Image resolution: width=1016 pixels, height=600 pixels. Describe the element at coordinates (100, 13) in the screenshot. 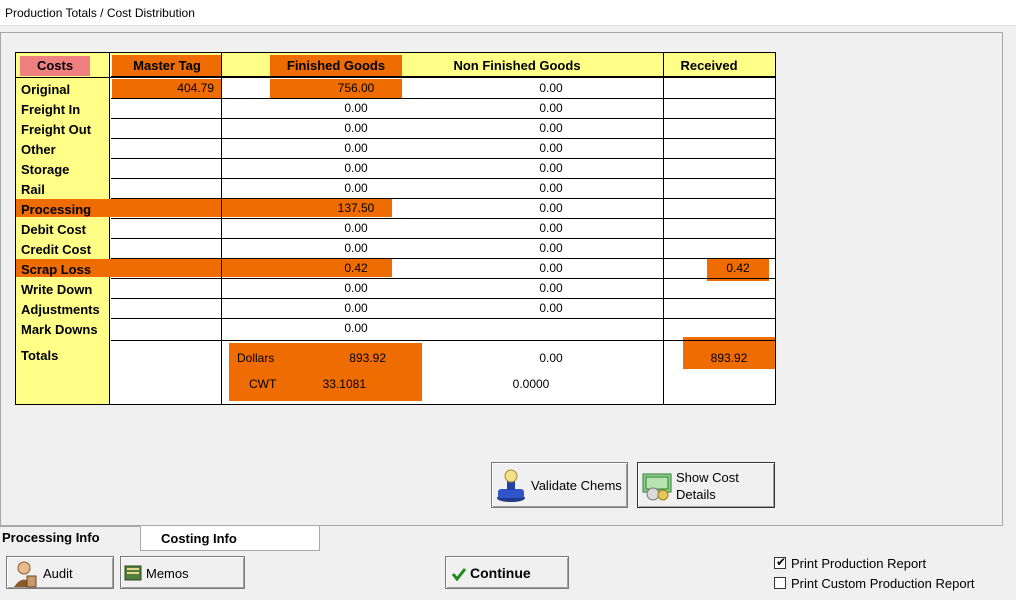

I see `window-title: Production Totals / Cost Distribution` at that location.